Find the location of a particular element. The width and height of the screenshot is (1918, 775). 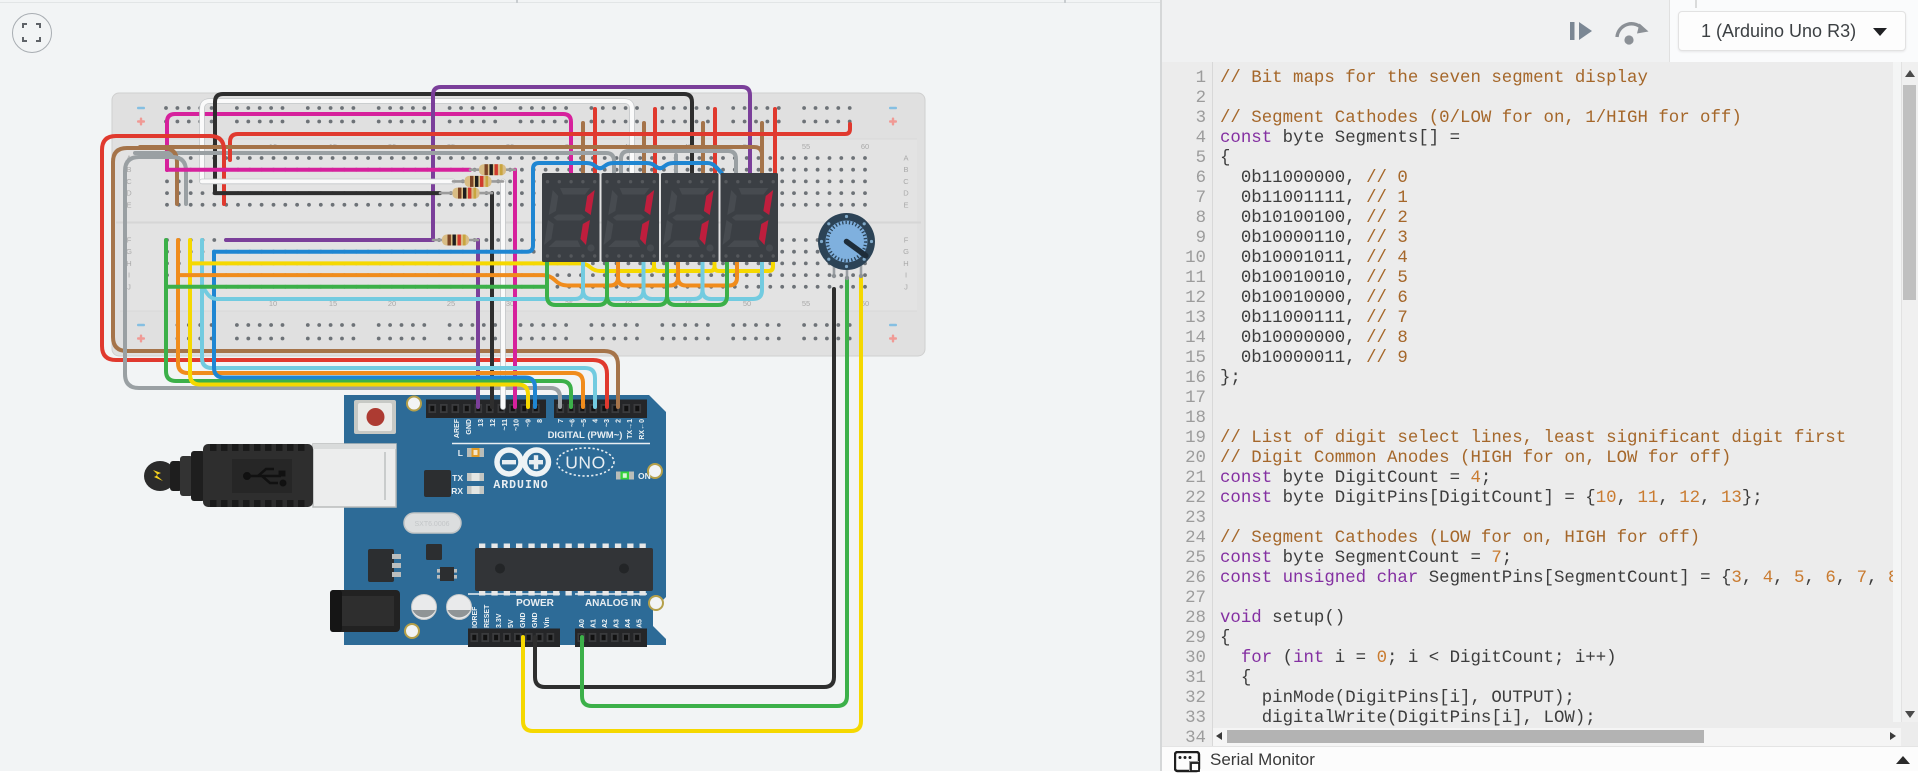

svg-text: 5V is located at coordinates (511, 623).